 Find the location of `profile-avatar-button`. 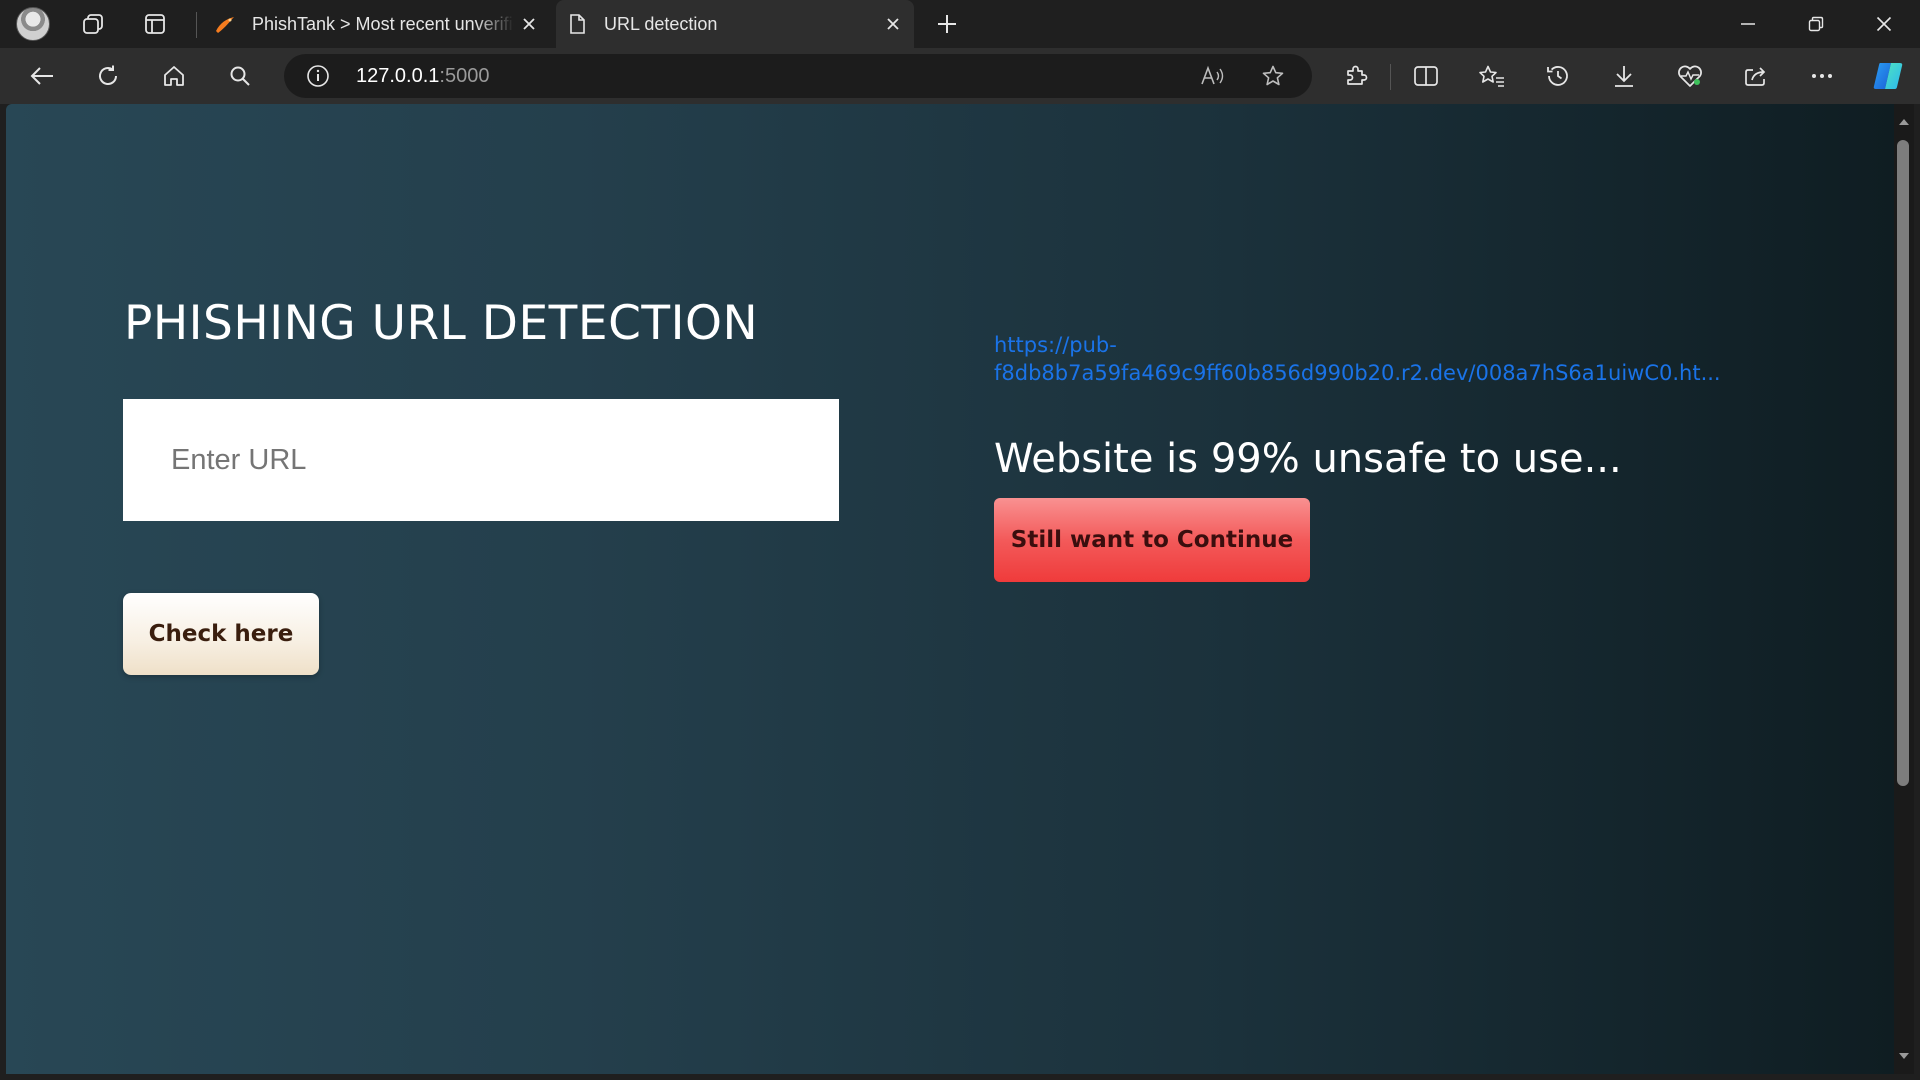

profile-avatar-button is located at coordinates (33, 24).